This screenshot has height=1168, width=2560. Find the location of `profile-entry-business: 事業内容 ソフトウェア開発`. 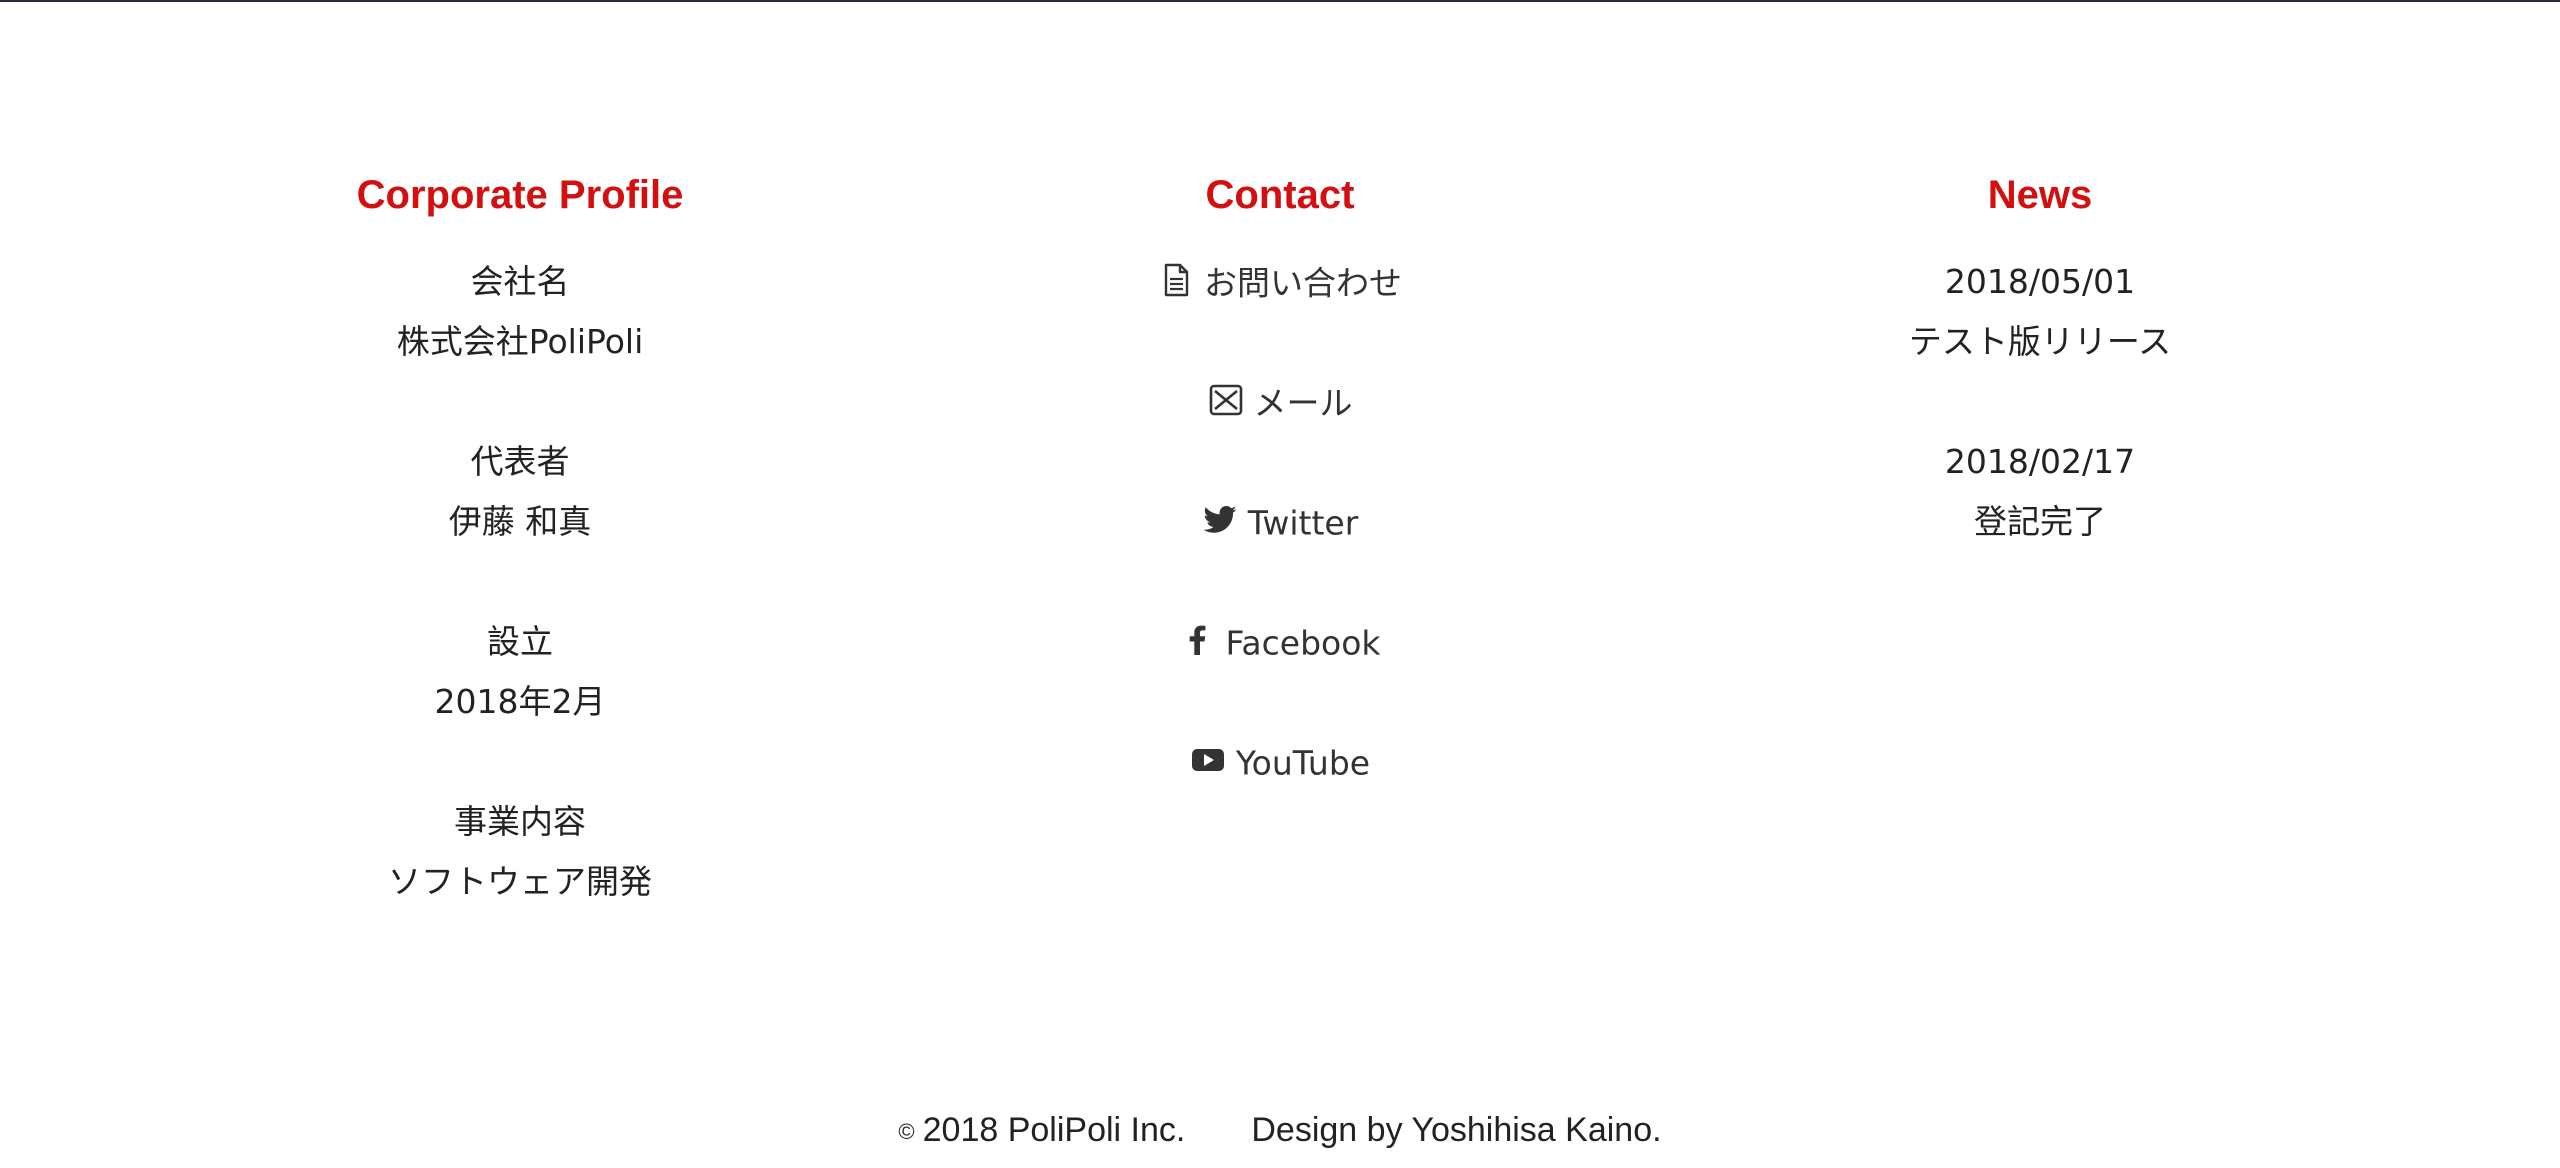

profile-entry-business: 事業内容 ソフトウェア開発 is located at coordinates (520, 852).